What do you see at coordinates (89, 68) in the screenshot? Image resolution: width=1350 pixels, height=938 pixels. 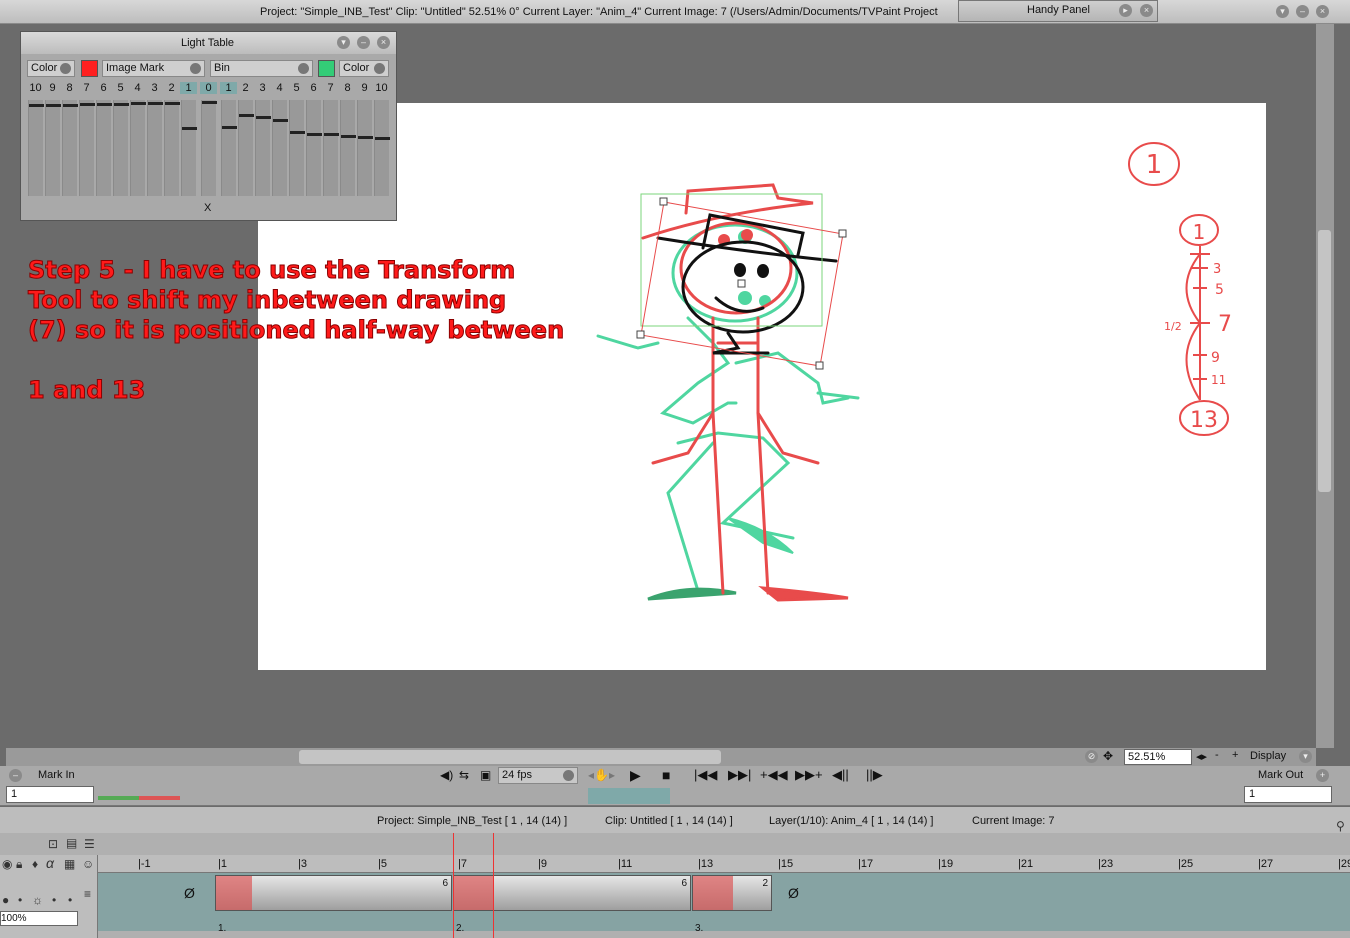 I see `left-color-swatch` at bounding box center [89, 68].